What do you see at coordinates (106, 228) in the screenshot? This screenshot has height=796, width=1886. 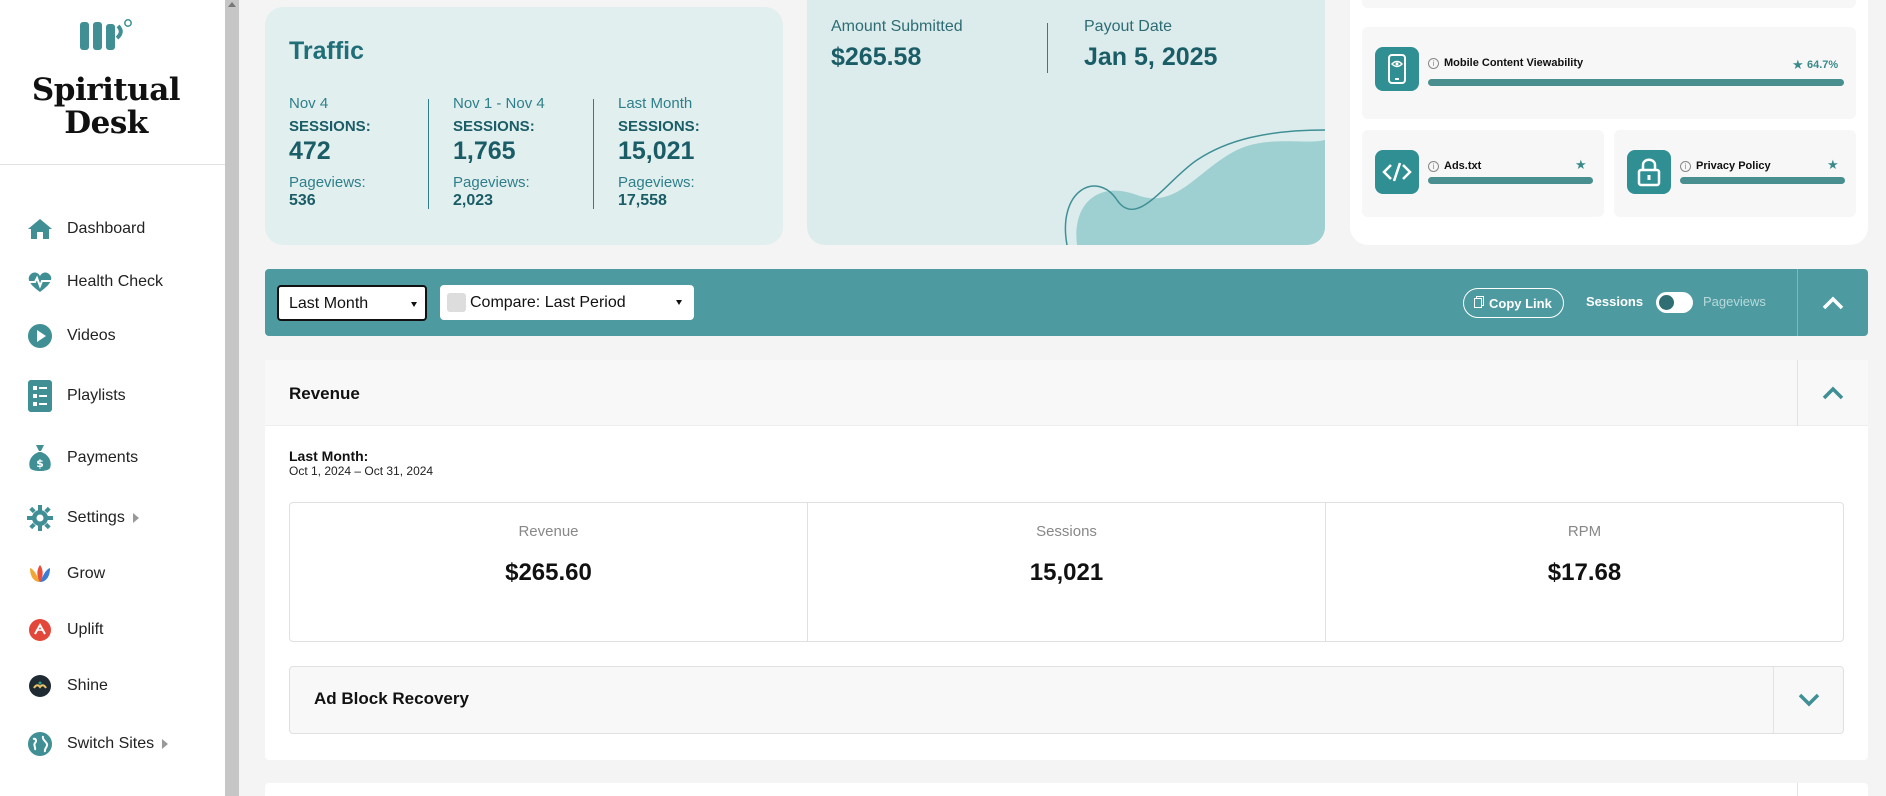 I see `sidebar-item-label: Dashboard` at bounding box center [106, 228].